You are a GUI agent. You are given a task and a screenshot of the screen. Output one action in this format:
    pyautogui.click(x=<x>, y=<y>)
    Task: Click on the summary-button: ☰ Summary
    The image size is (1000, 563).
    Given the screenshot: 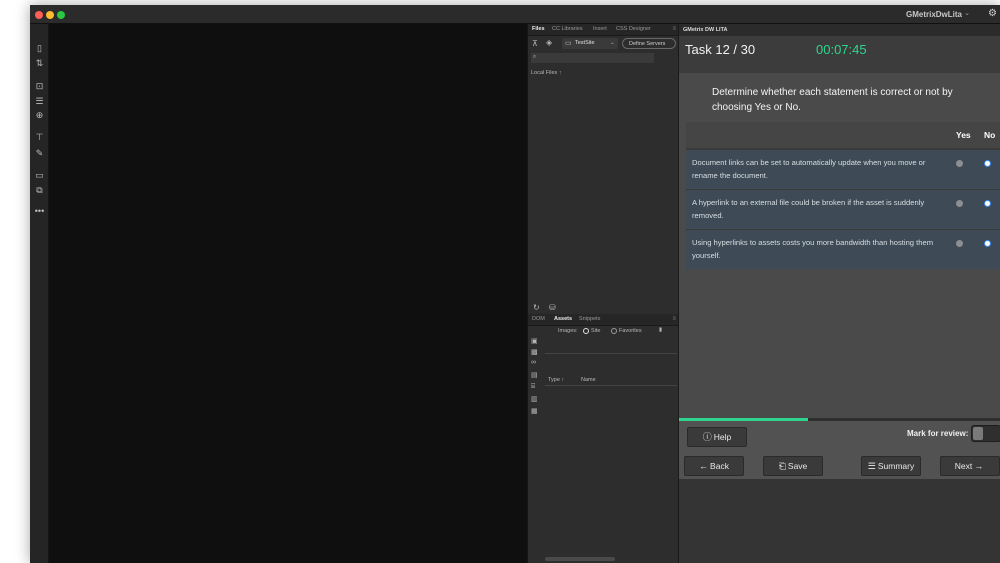 What is the action you would take?
    pyautogui.click(x=891, y=466)
    